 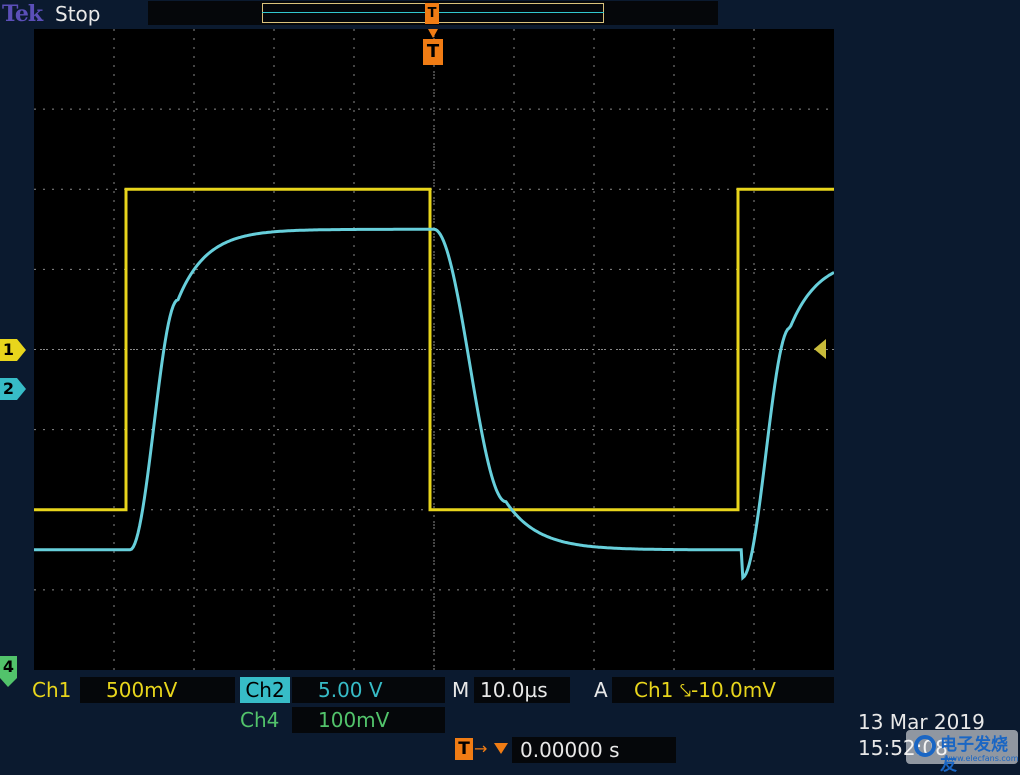 What do you see at coordinates (820, 349) in the screenshot?
I see `trigger-level-arrow-icon` at bounding box center [820, 349].